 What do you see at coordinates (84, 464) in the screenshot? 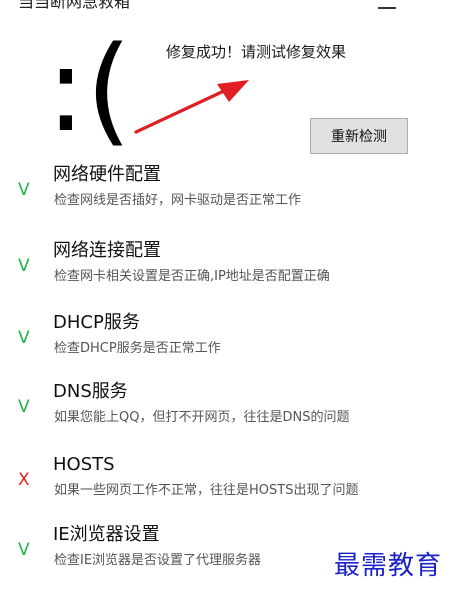
I see `check-item-title: HOSTS` at bounding box center [84, 464].